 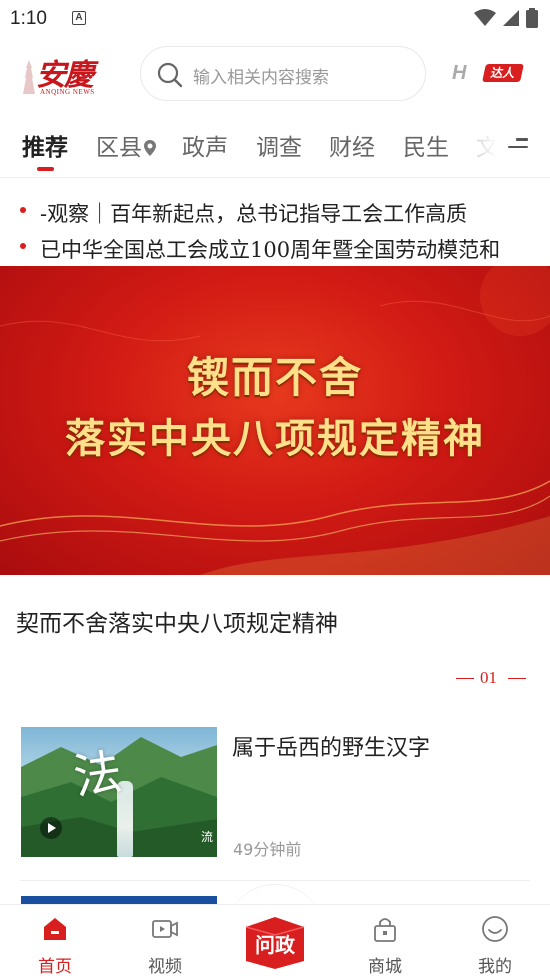 I want to click on ticker-item: 已中华全国总工会成立100周年暨全国劳动模范和, so click(x=275, y=246).